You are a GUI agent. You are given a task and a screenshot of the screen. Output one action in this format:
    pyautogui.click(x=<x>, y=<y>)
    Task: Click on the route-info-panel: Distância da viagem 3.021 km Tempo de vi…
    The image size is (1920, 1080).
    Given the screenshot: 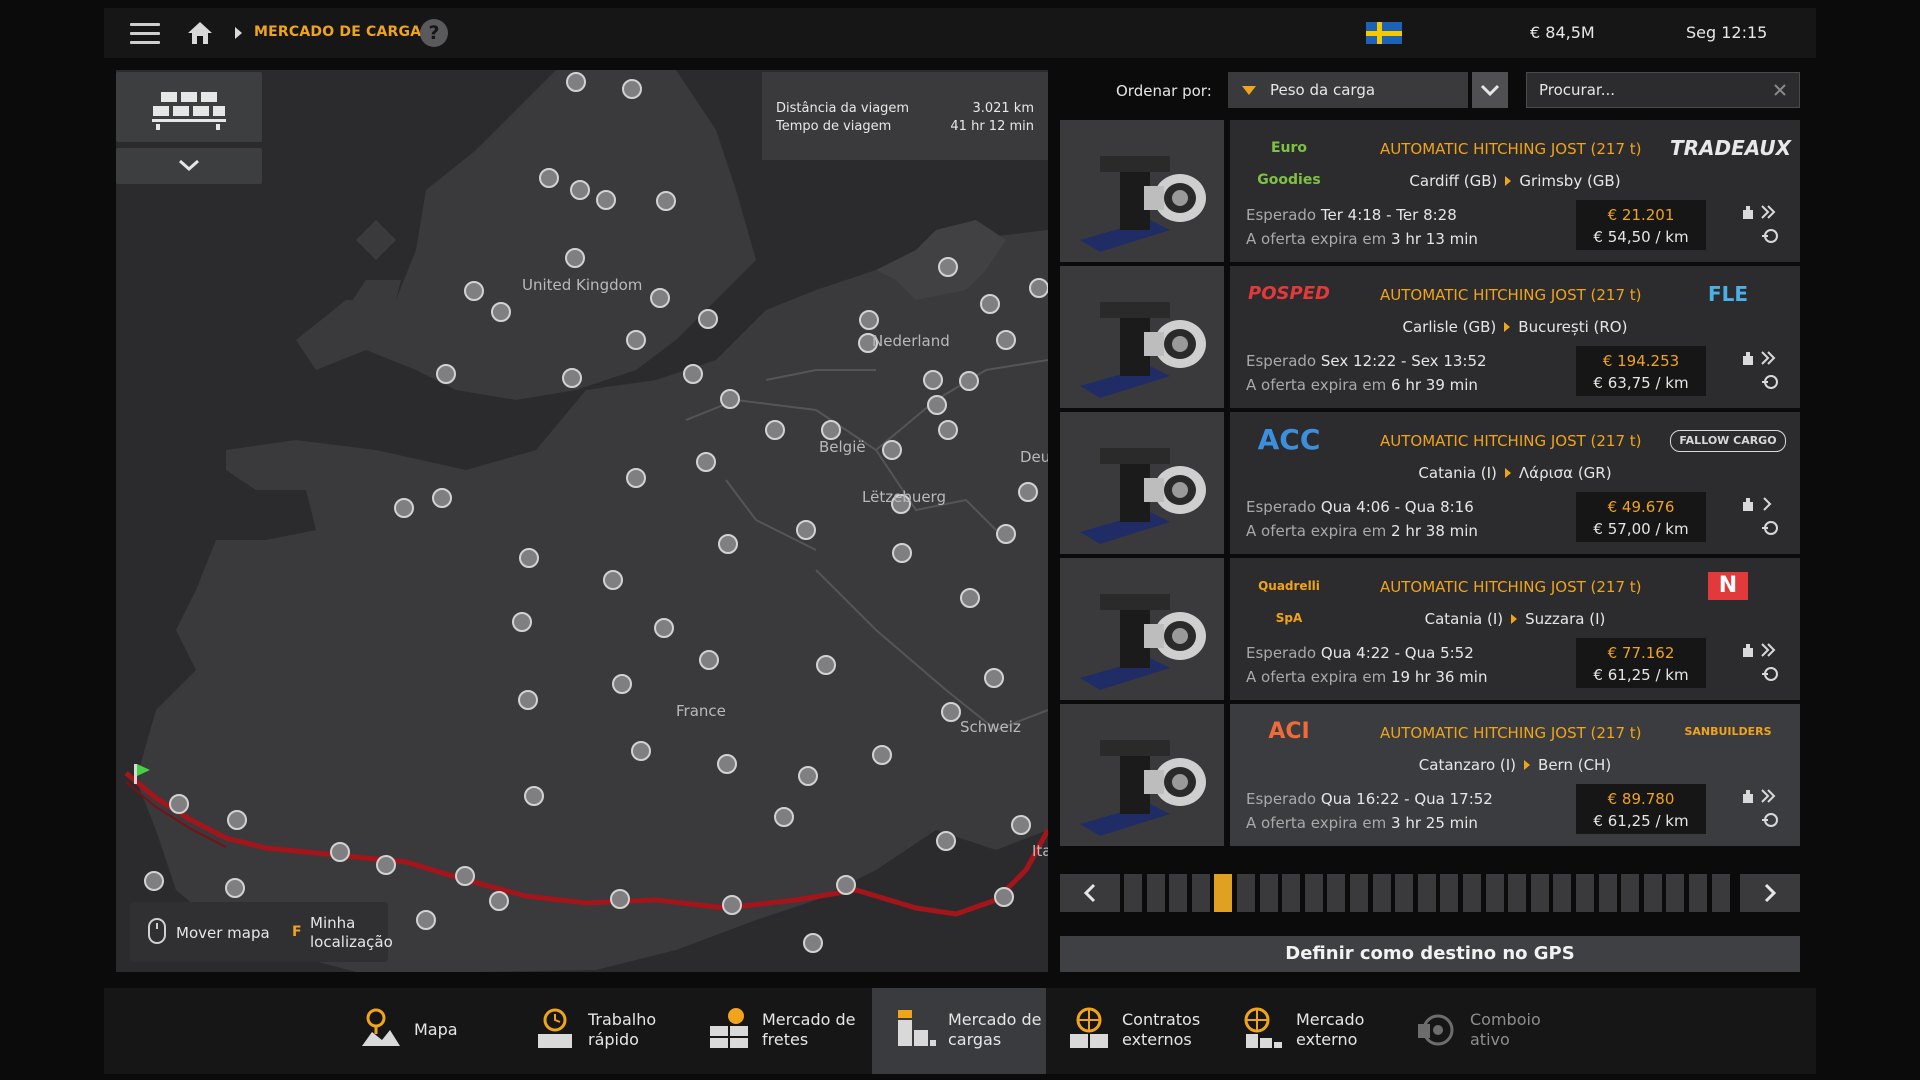 What is the action you would take?
    pyautogui.click(x=905, y=116)
    